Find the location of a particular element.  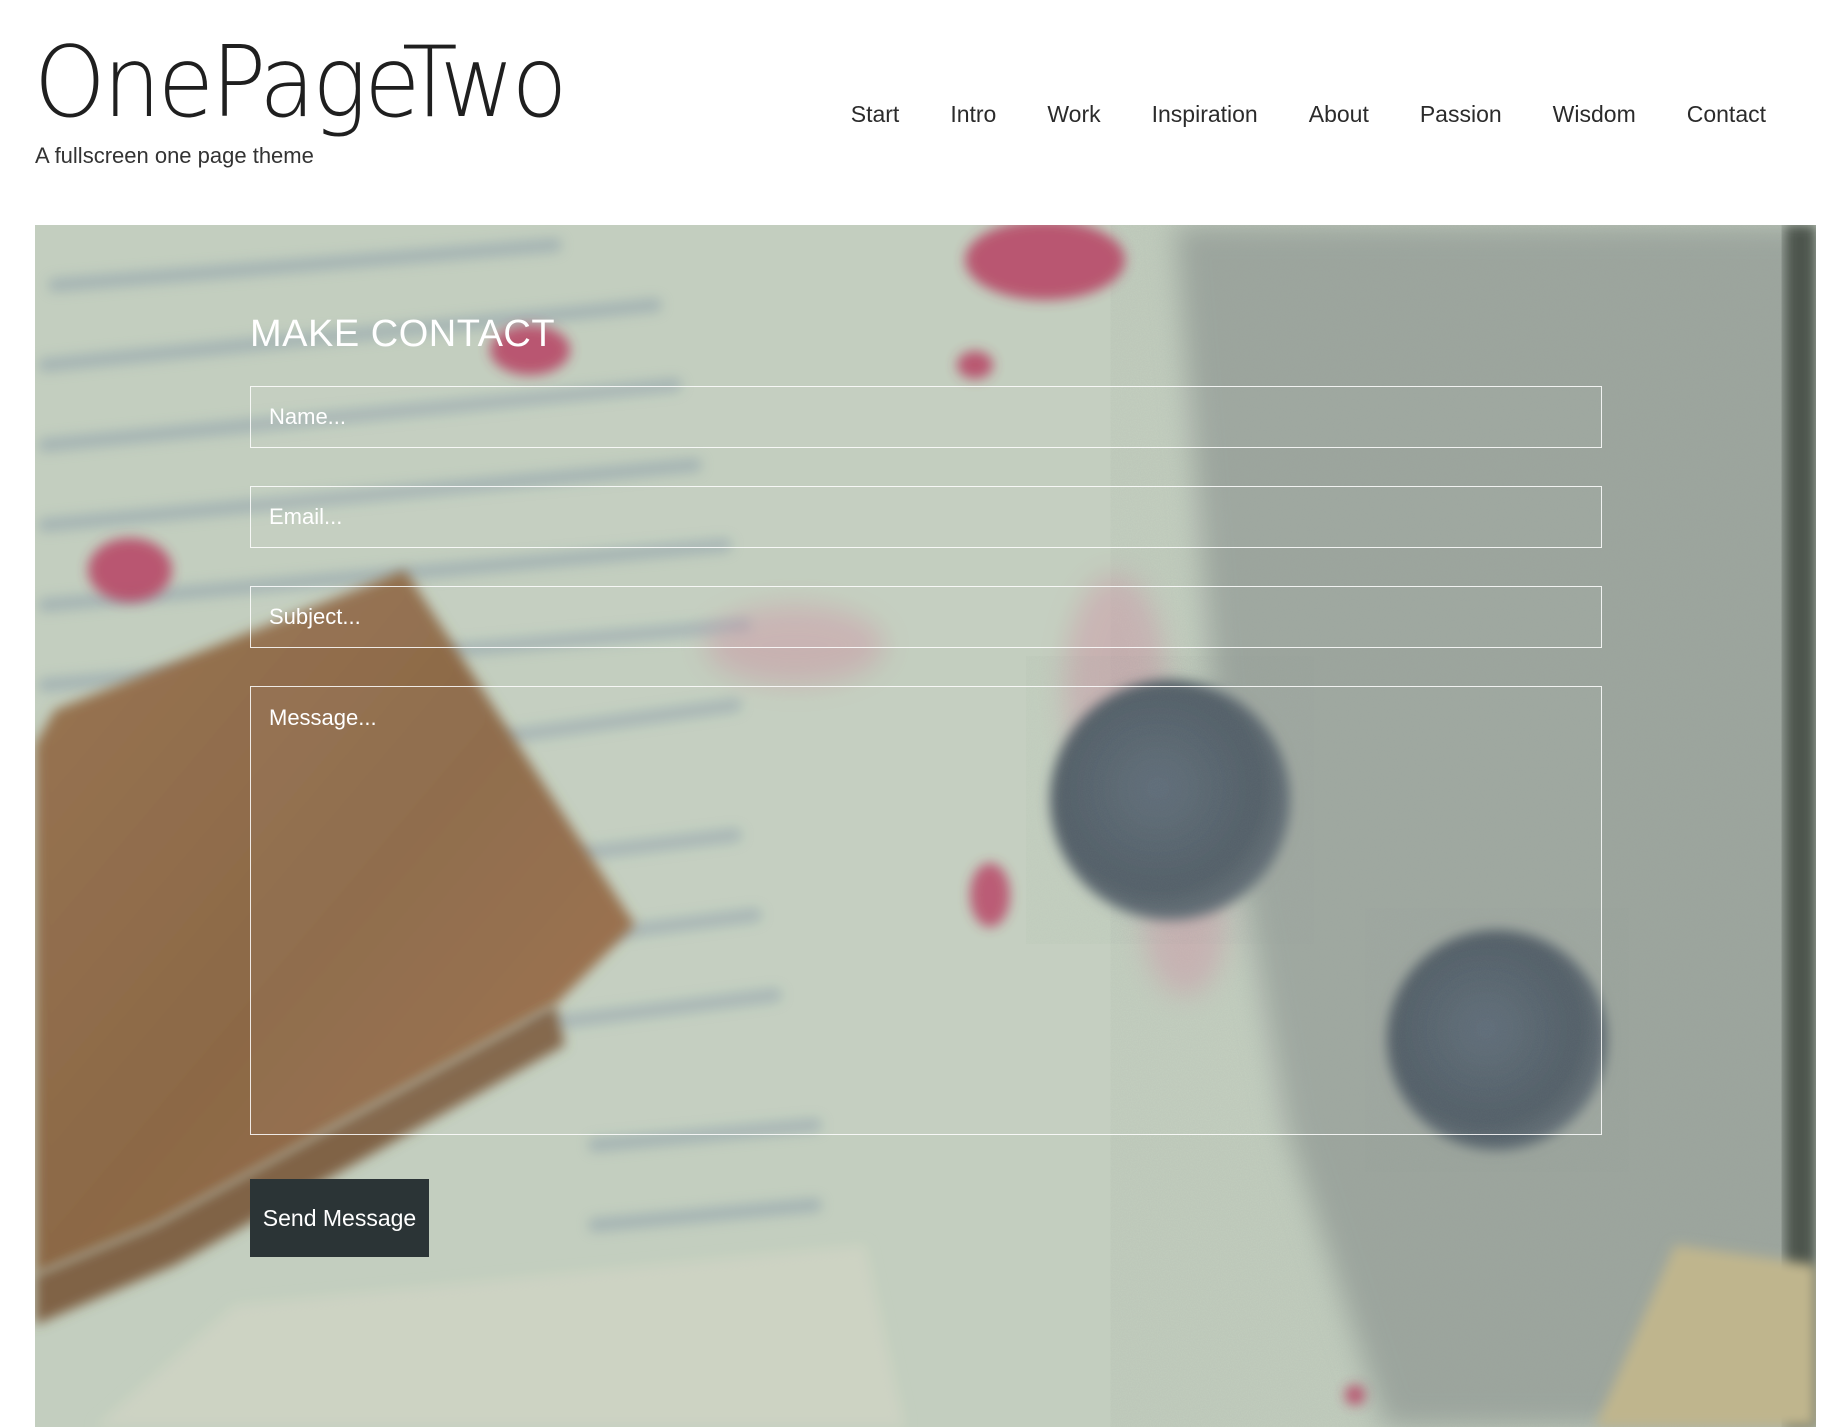

nav-item-contact: Contact is located at coordinates (1726, 114).